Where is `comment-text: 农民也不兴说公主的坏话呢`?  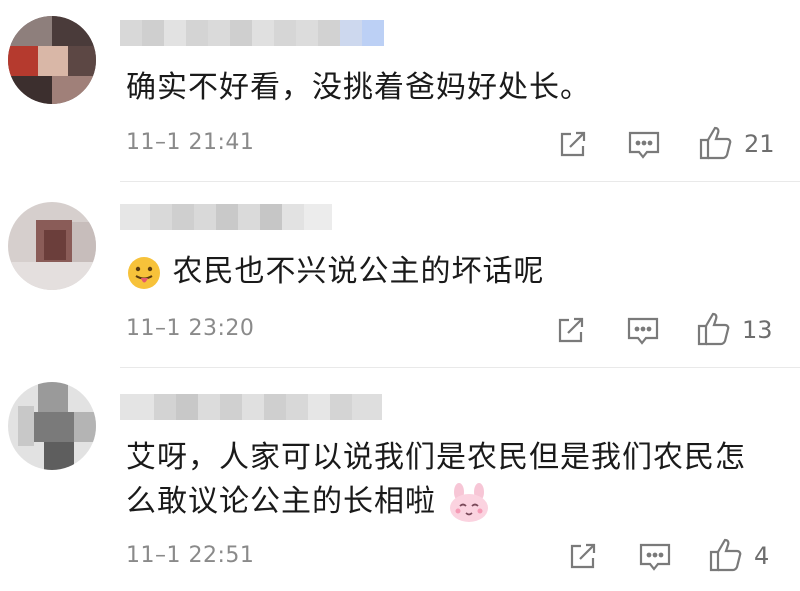
comment-text: 农民也不兴说公主的坏话呢 is located at coordinates (335, 272).